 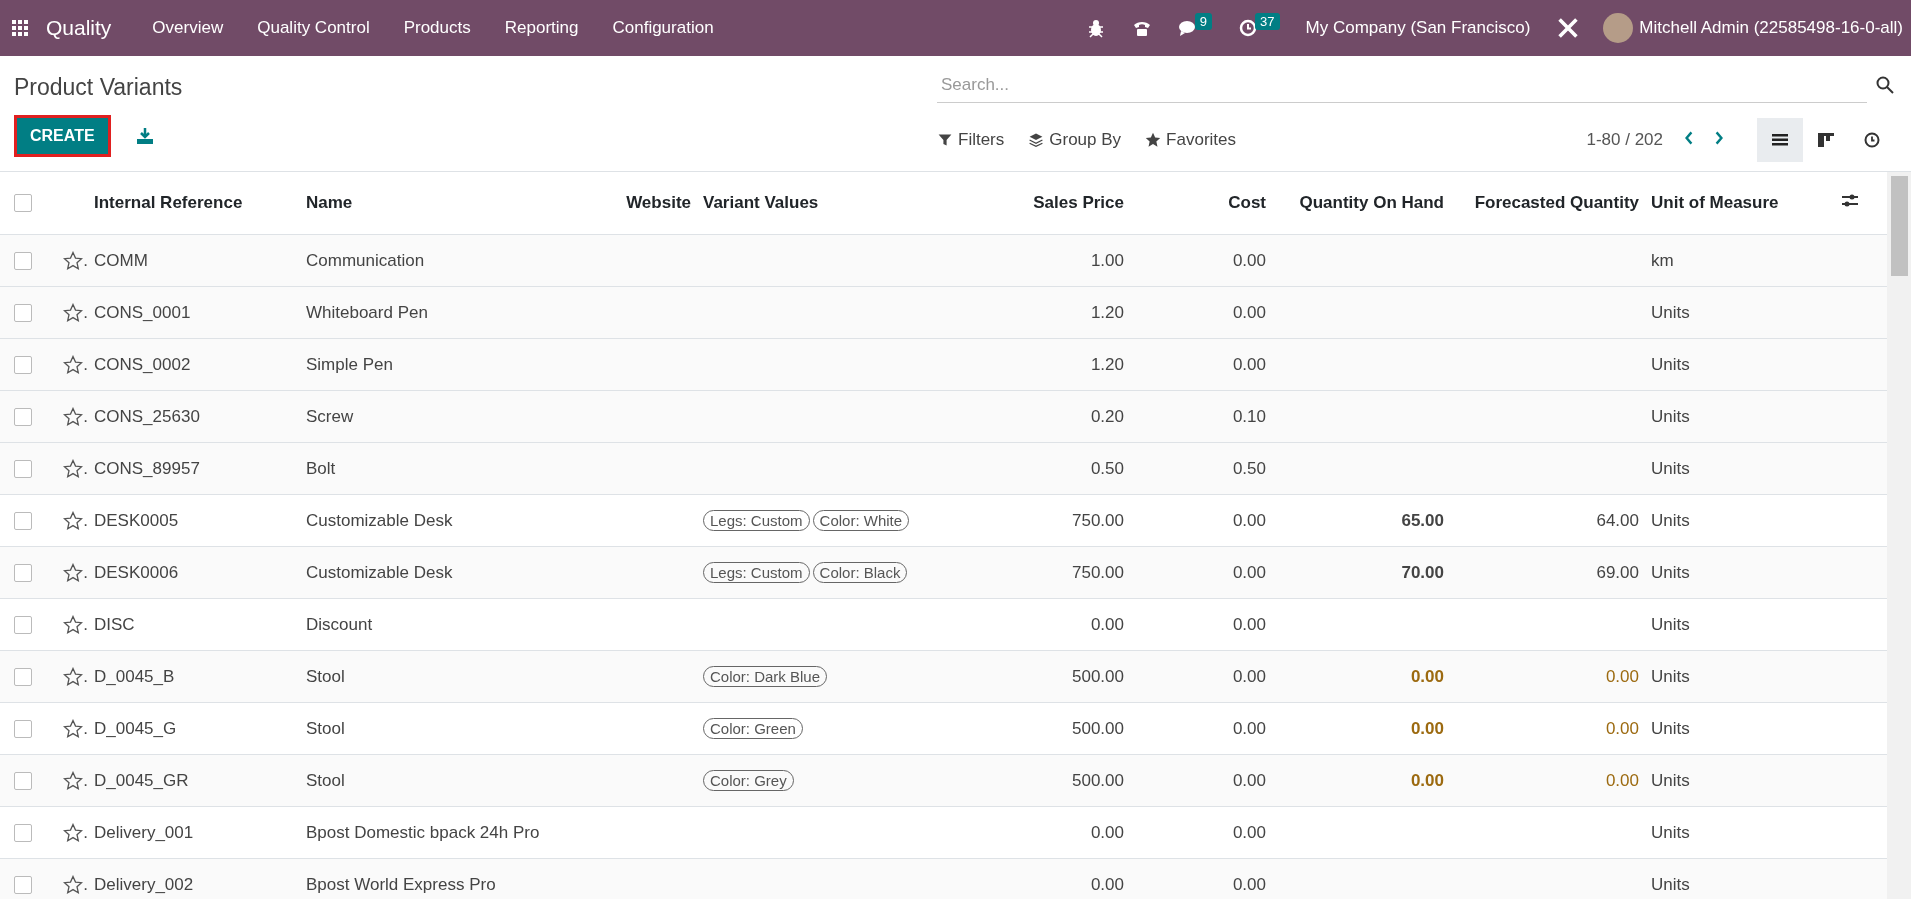 I want to click on pager-value: 1-80 / 202, so click(x=1624, y=140).